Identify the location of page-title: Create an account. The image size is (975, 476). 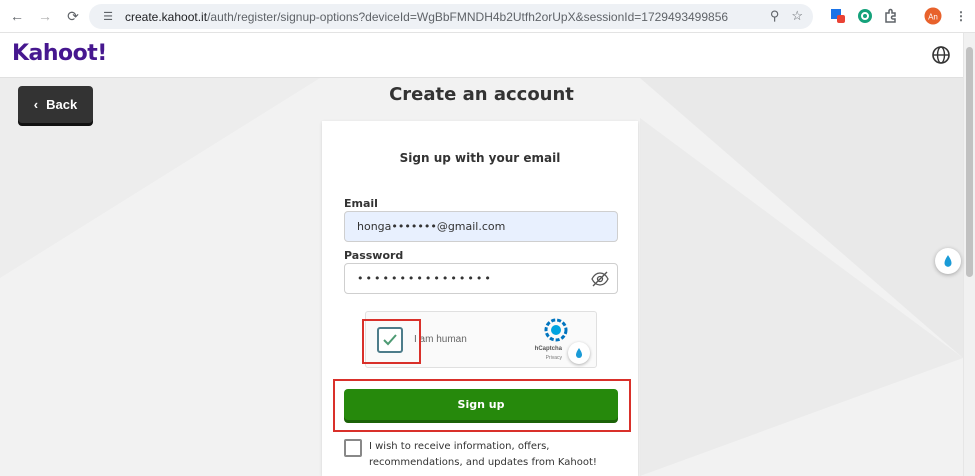
(481, 94).